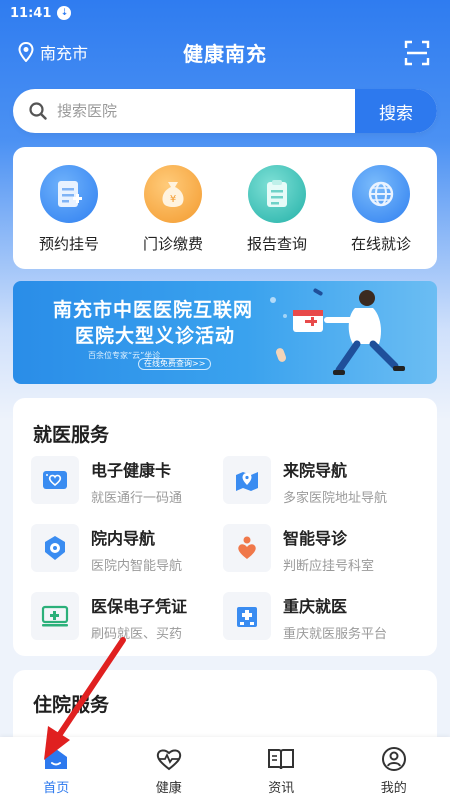 The width and height of the screenshot is (450, 800). I want to click on quick-action-payment: ¥ 门诊缴费, so click(173, 217).